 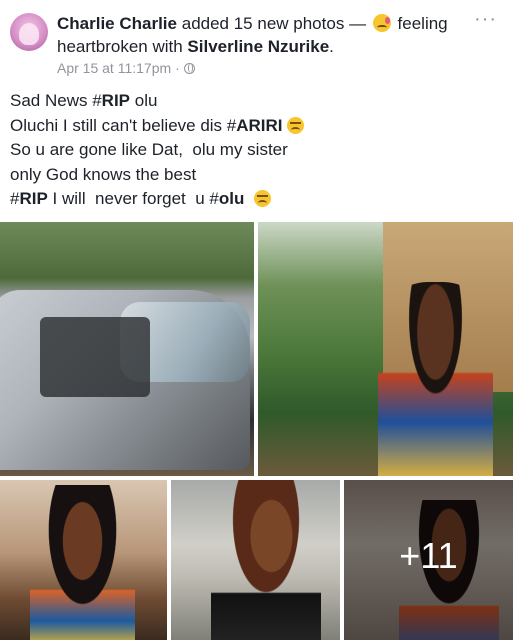 I want to click on author-name: Charlie Charlie, so click(x=117, y=23).